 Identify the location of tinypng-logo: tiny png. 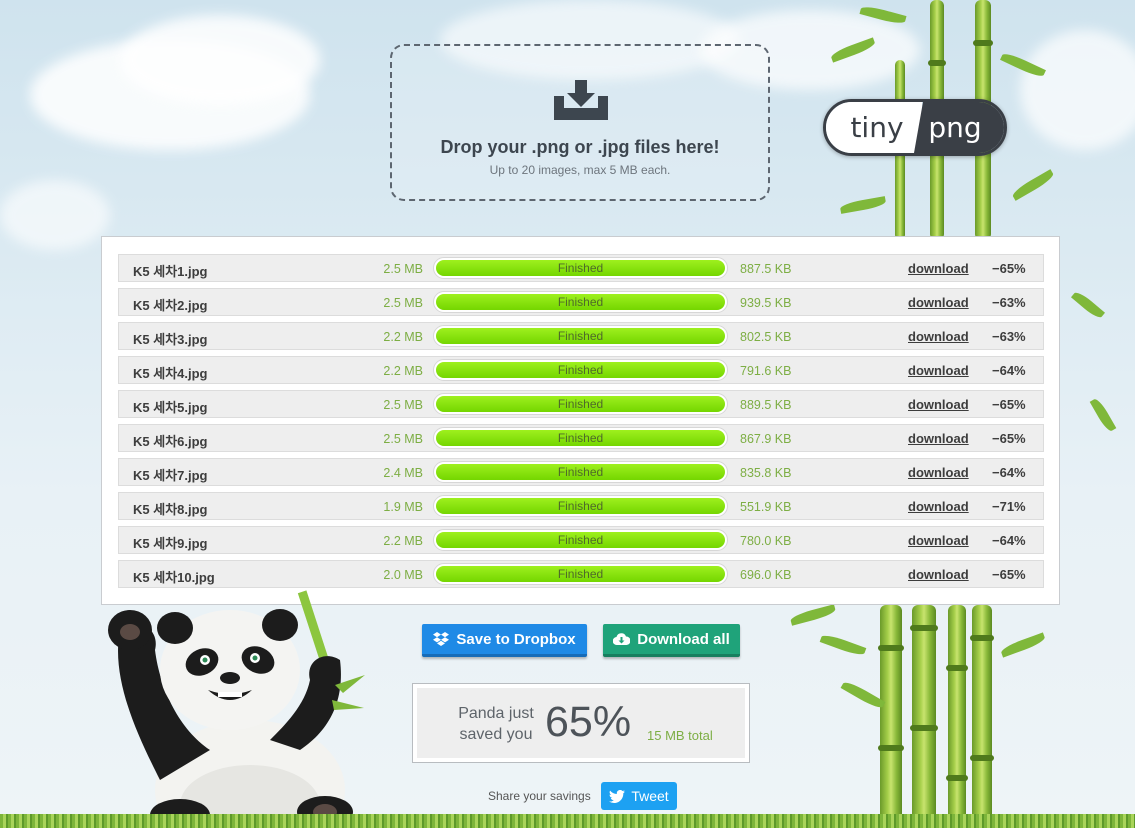
(915, 127).